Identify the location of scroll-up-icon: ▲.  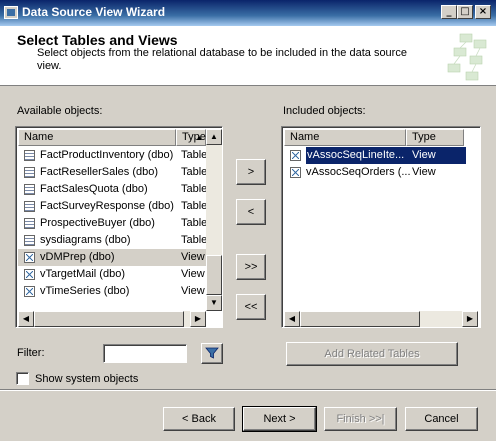
(214, 137).